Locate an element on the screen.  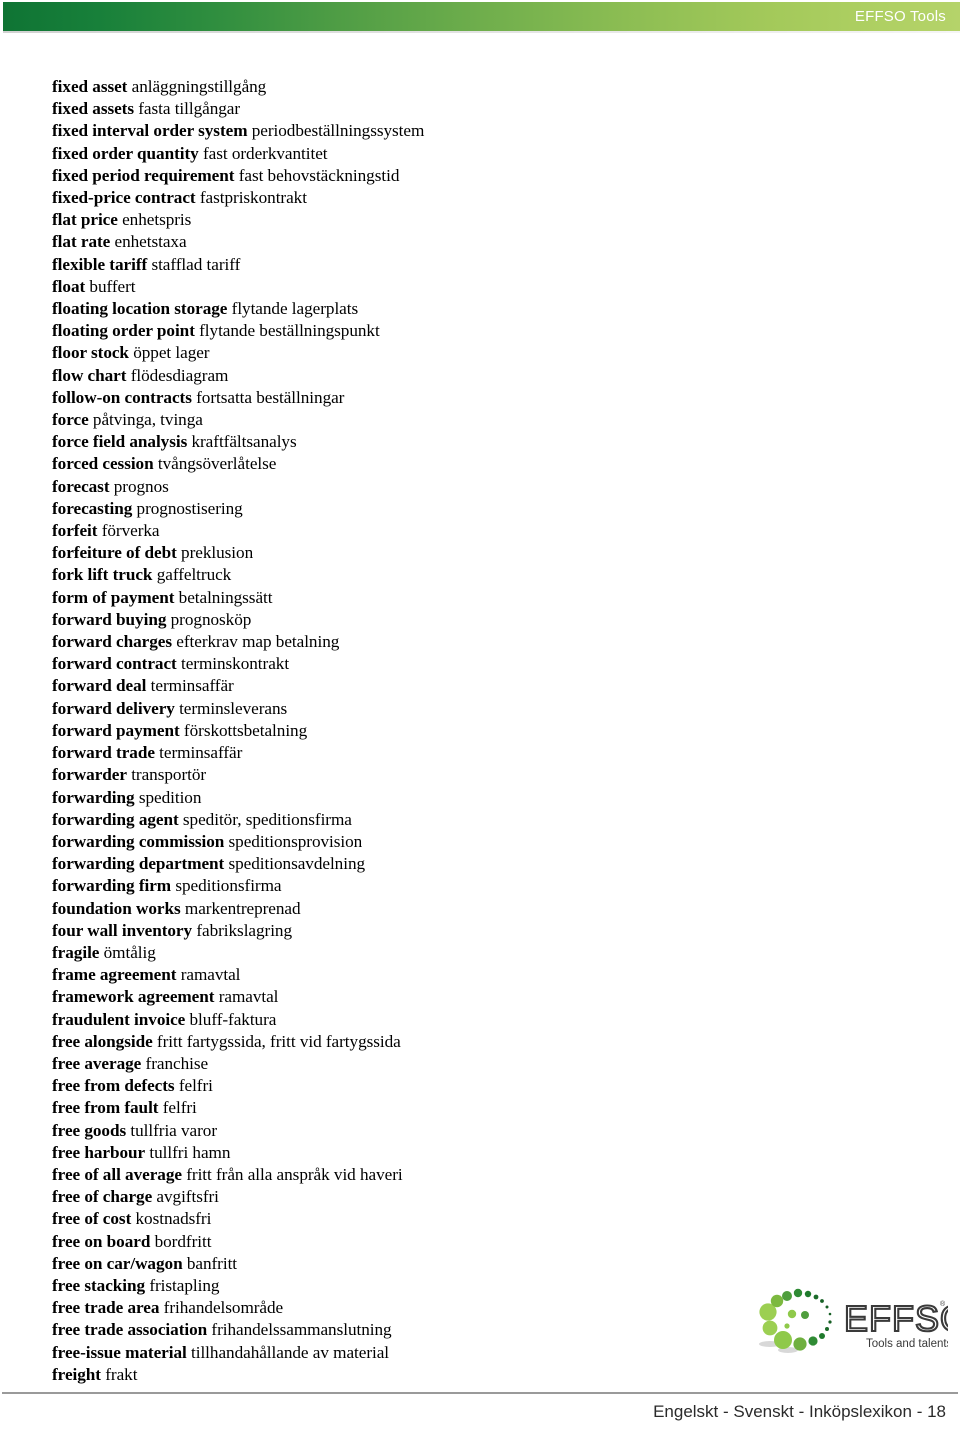
effso-logo-graphic: EFFSO ® Tools and talents. is located at coordinates (853, 1320).